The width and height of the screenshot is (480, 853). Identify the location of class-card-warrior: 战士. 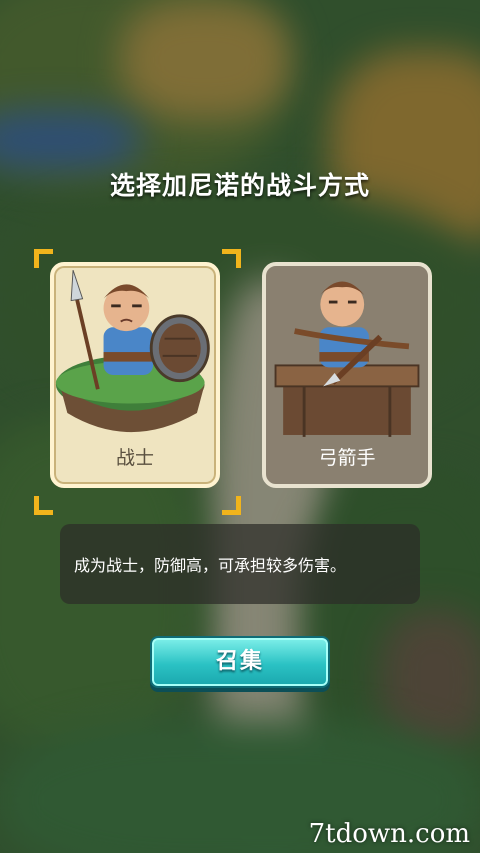
(135, 375).